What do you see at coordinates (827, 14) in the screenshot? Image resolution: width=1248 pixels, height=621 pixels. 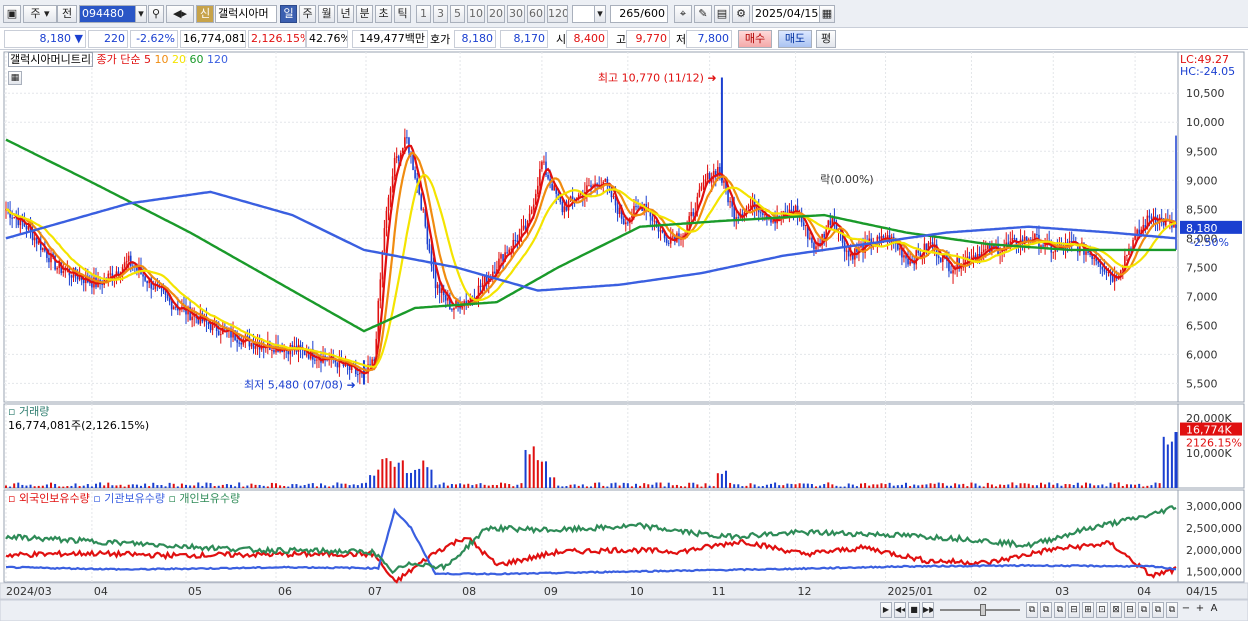 I see `calendar-icon: ▦` at bounding box center [827, 14].